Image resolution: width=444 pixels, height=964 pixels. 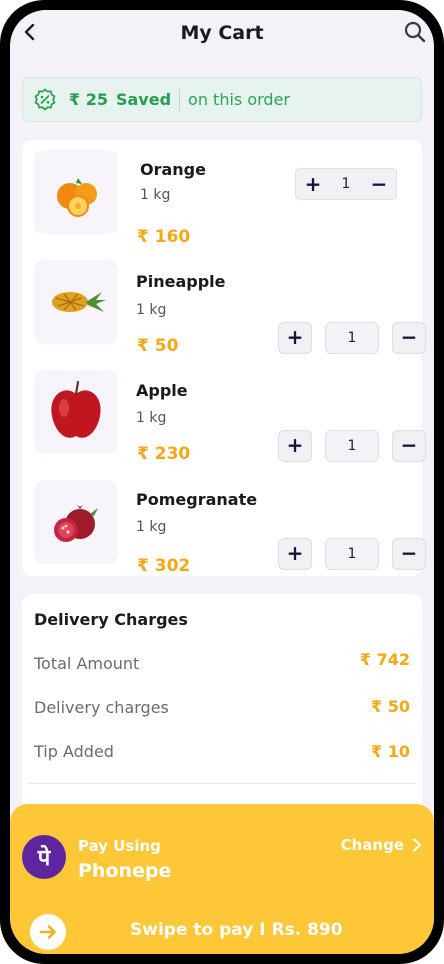 I want to click on product-price: ₹ 160, so click(x=164, y=237).